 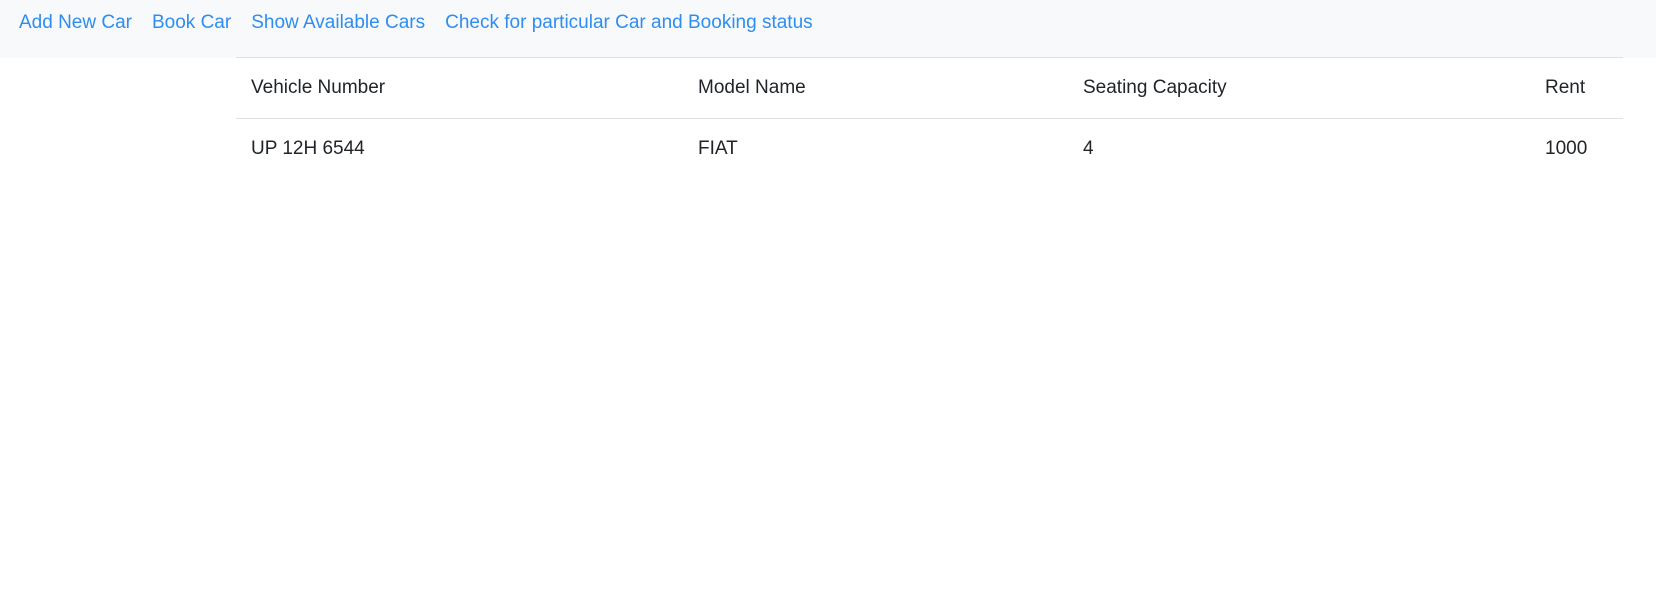 I want to click on cell-seating-capacity: 4, so click(x=1088, y=149).